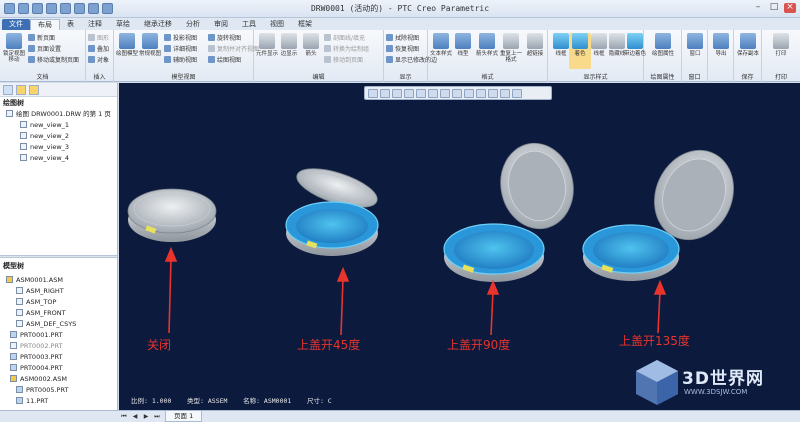 The image size is (800, 422). Describe the element at coordinates (346, 49) in the screenshot. I see `convert-draft-group-button: 转换为绘制组` at that location.